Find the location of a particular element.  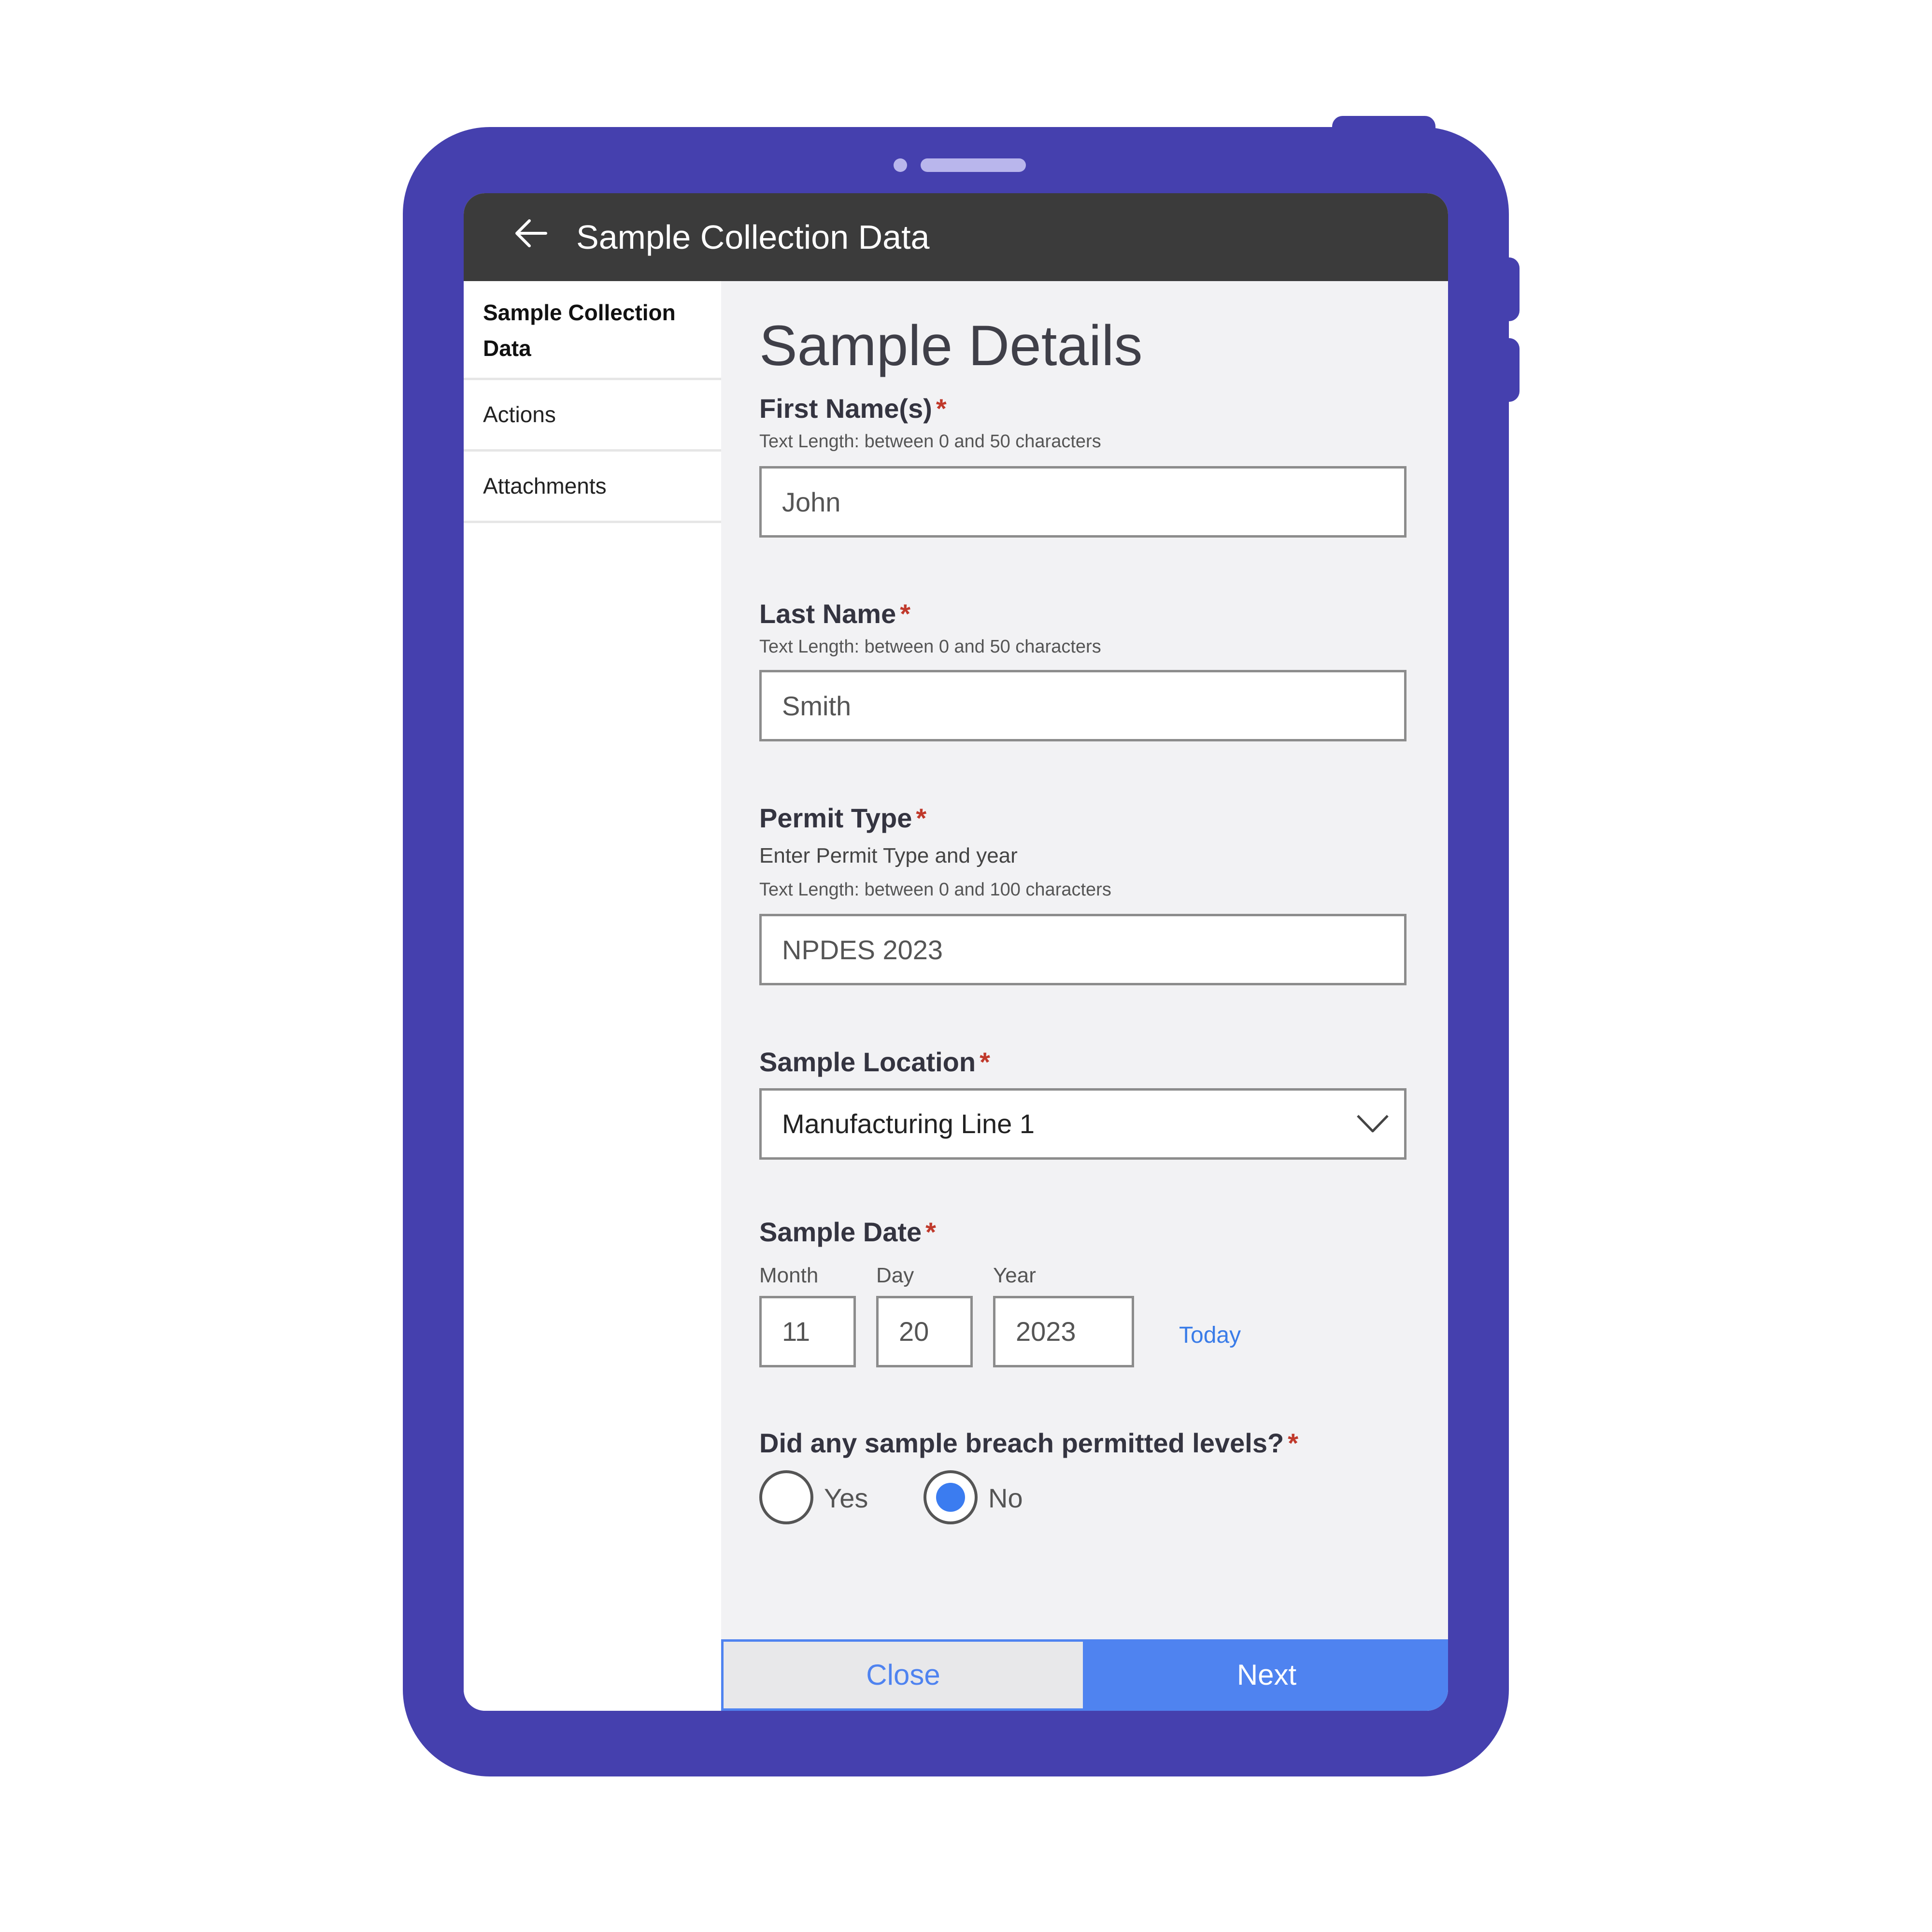

day-label: Day is located at coordinates (895, 1275).